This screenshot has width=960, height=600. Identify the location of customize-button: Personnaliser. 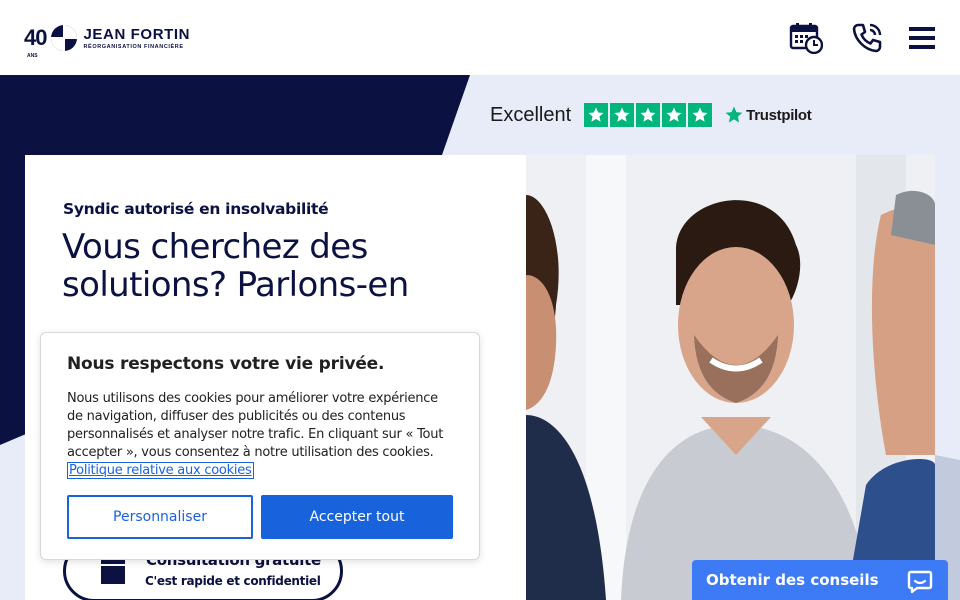
(160, 517).